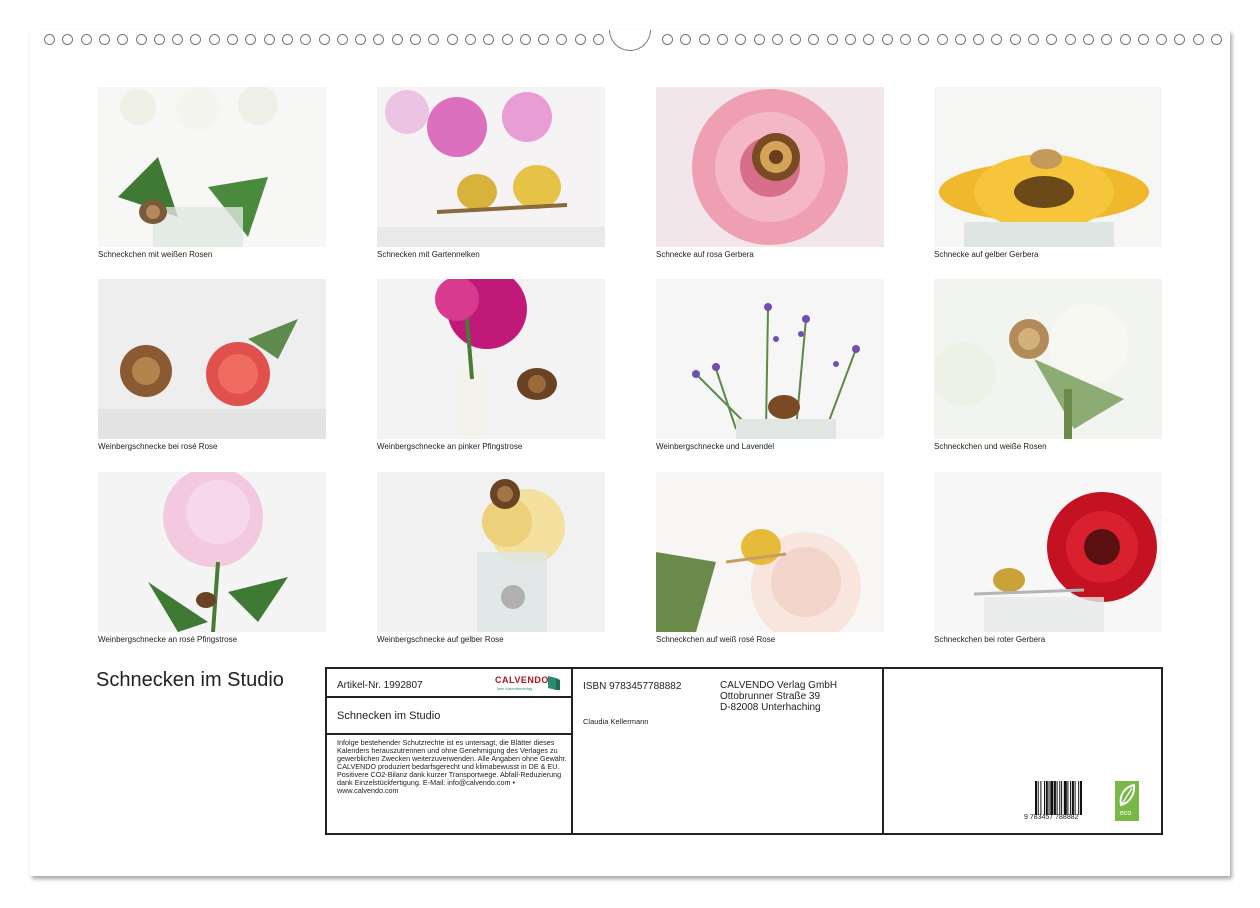 The height and width of the screenshot is (908, 1260). I want to click on month-photo: Juni, so click(491, 359).